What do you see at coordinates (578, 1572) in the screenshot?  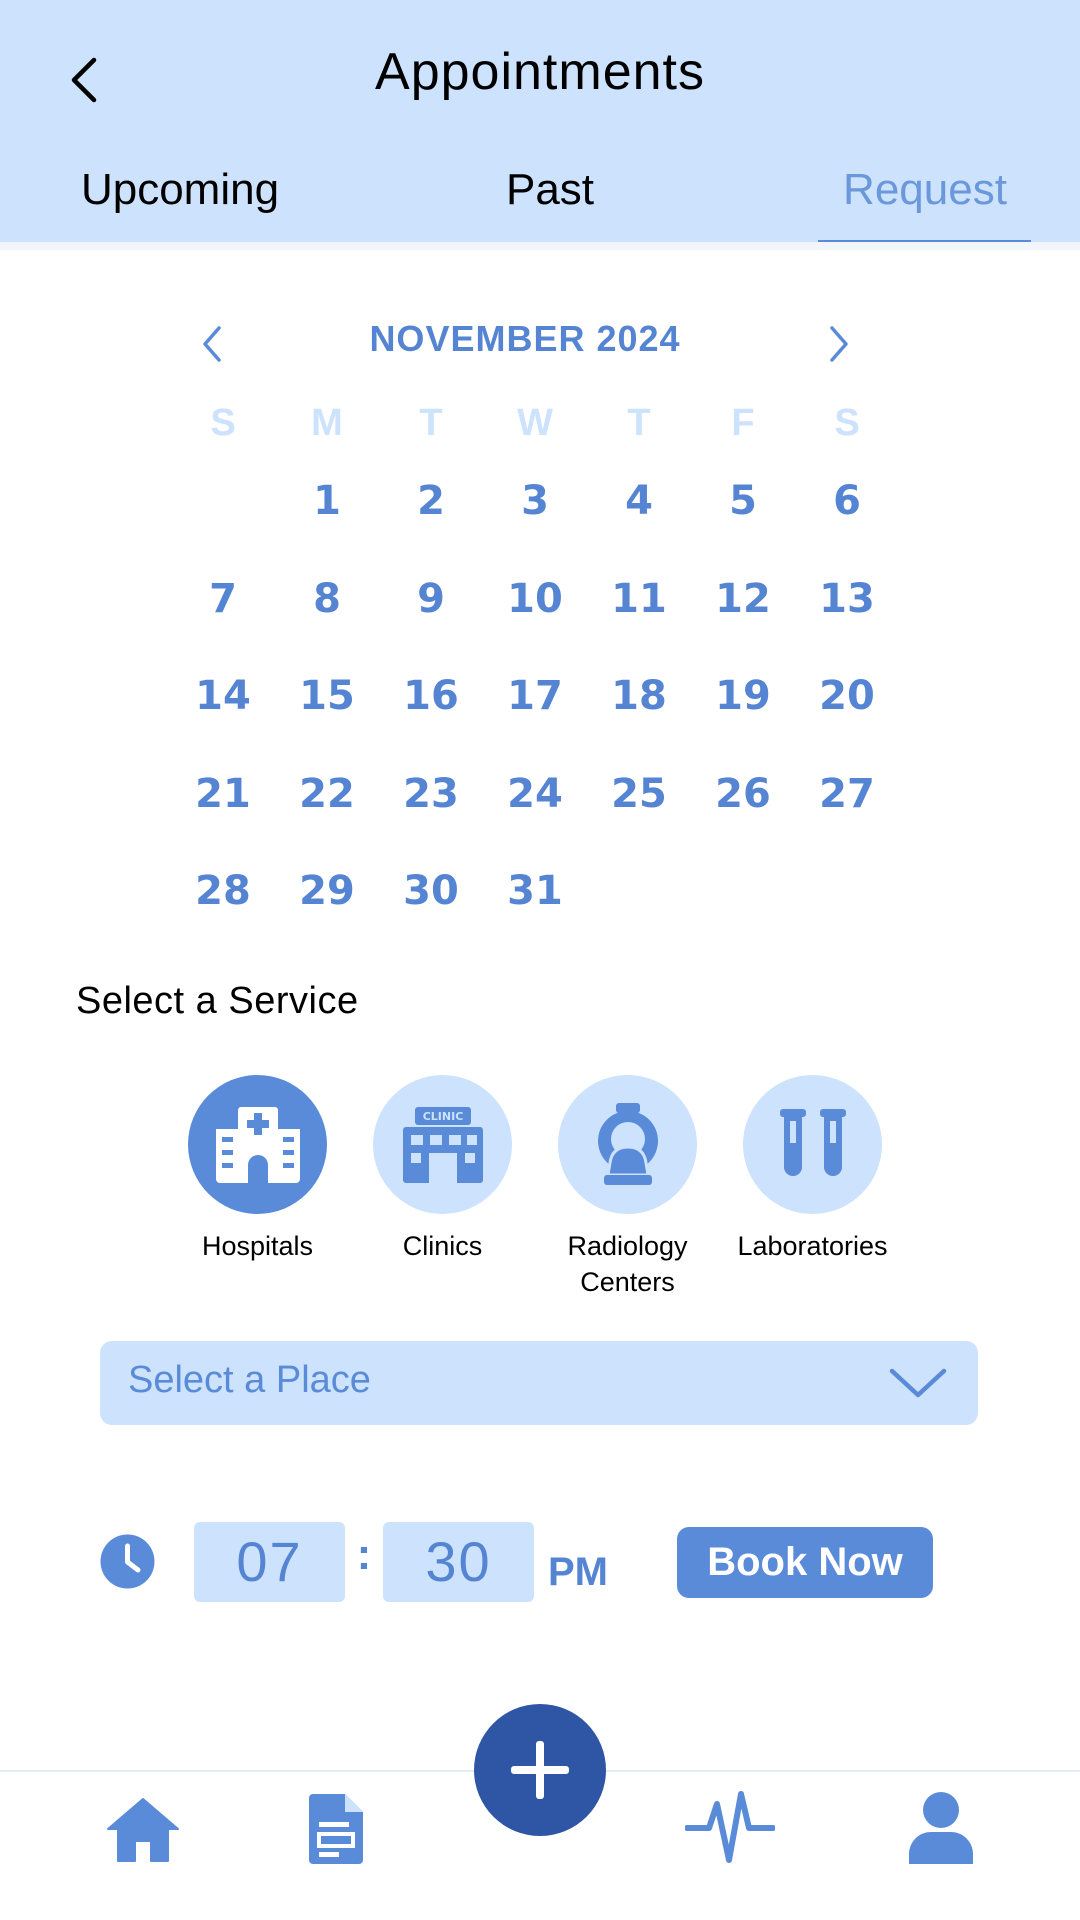 I see `am-pm-toggle: PM` at bounding box center [578, 1572].